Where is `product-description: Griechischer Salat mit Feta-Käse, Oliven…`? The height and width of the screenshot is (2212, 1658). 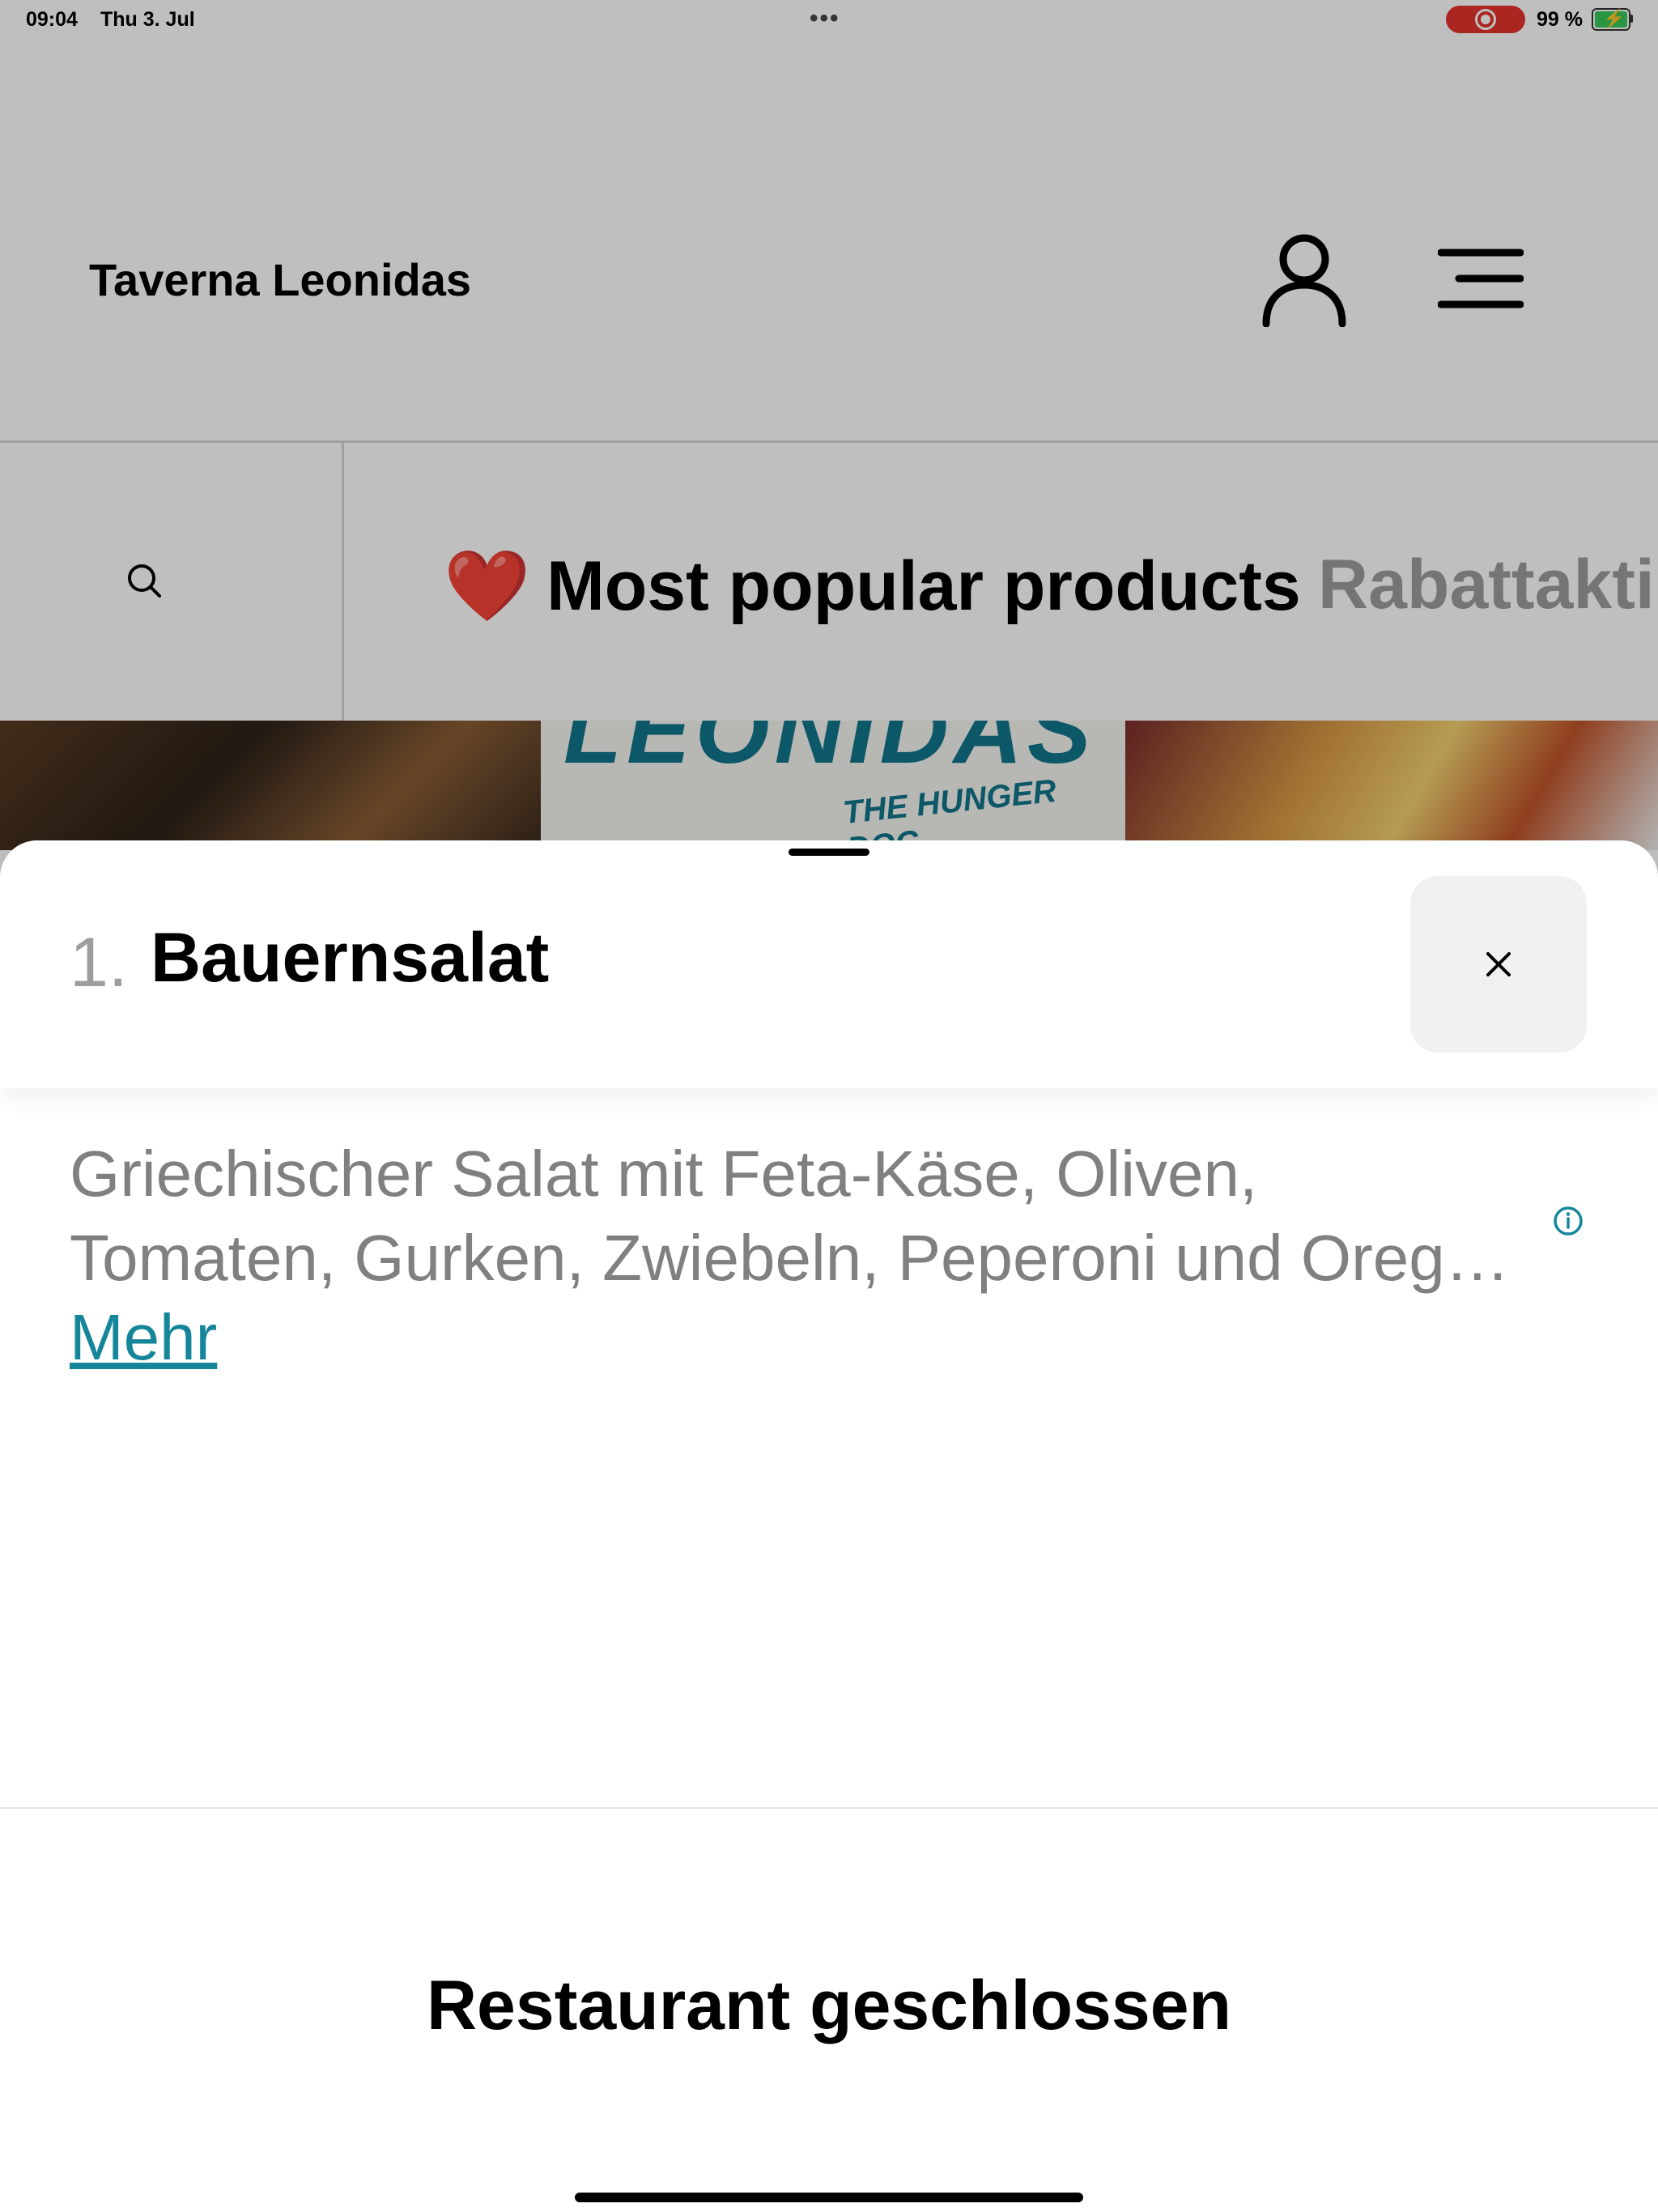 product-description: Griechischer Salat mit Feta-Käse, Oliven… is located at coordinates (790, 1216).